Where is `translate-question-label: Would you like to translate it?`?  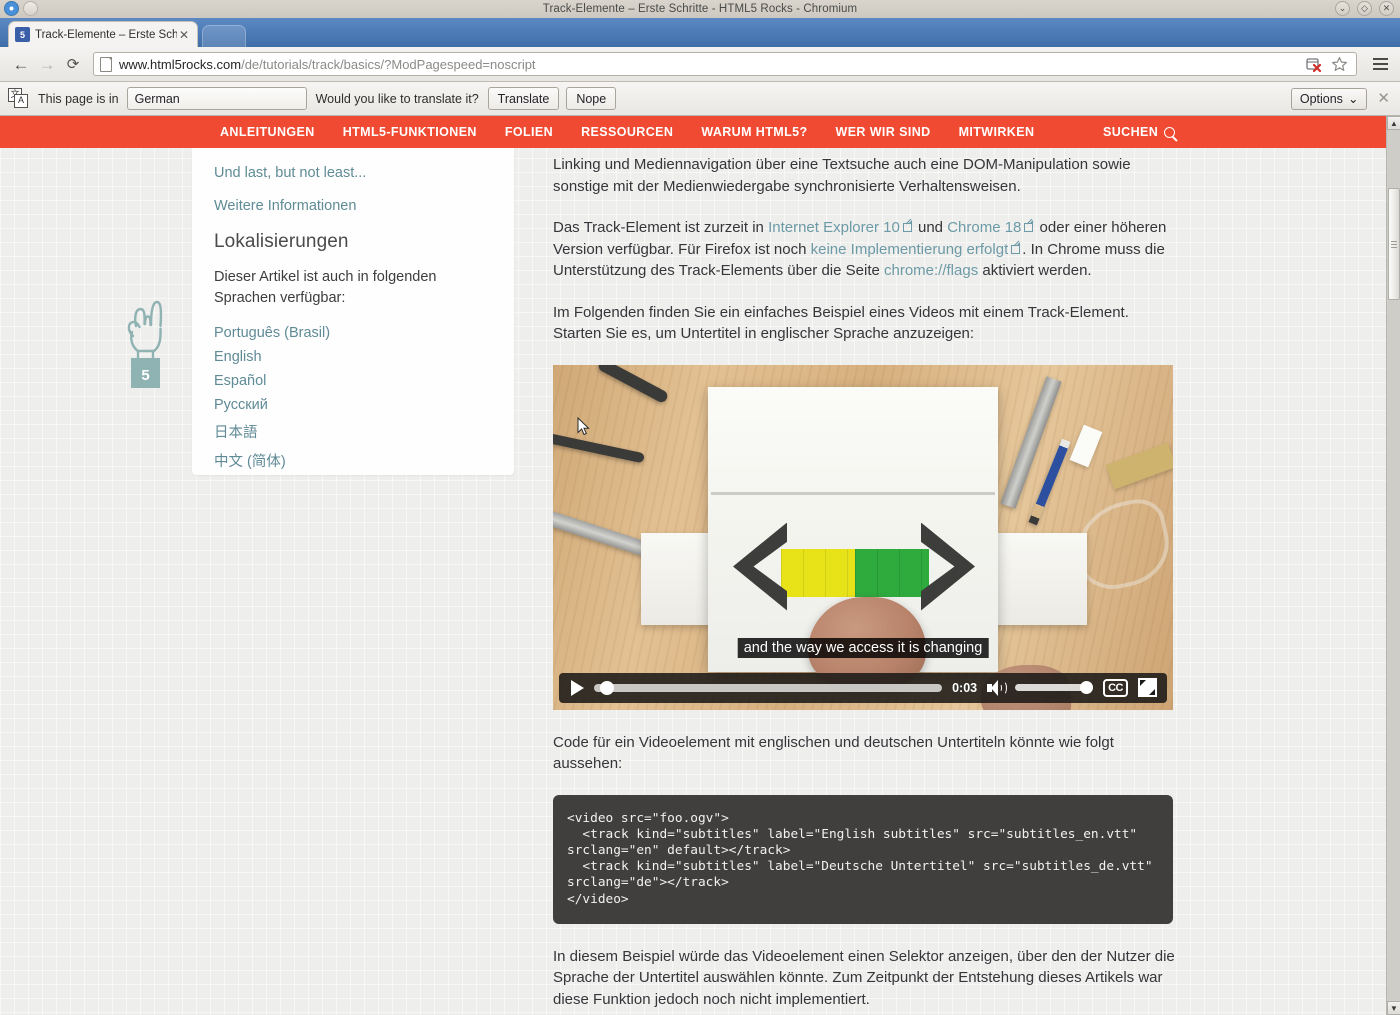
translate-question-label: Would you like to translate it? is located at coordinates (397, 98).